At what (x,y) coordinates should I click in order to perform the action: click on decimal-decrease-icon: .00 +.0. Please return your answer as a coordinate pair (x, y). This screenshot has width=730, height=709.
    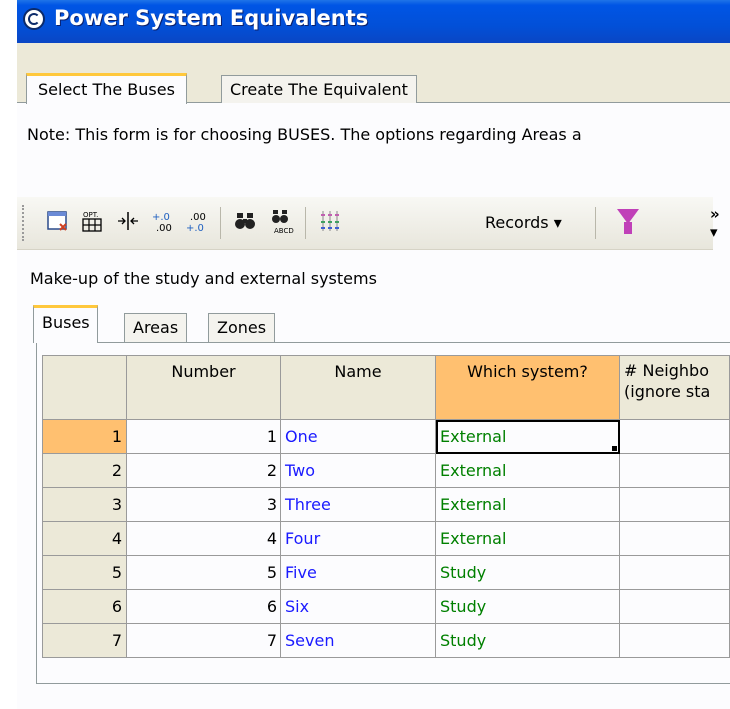
    Looking at the image, I should click on (197, 224).